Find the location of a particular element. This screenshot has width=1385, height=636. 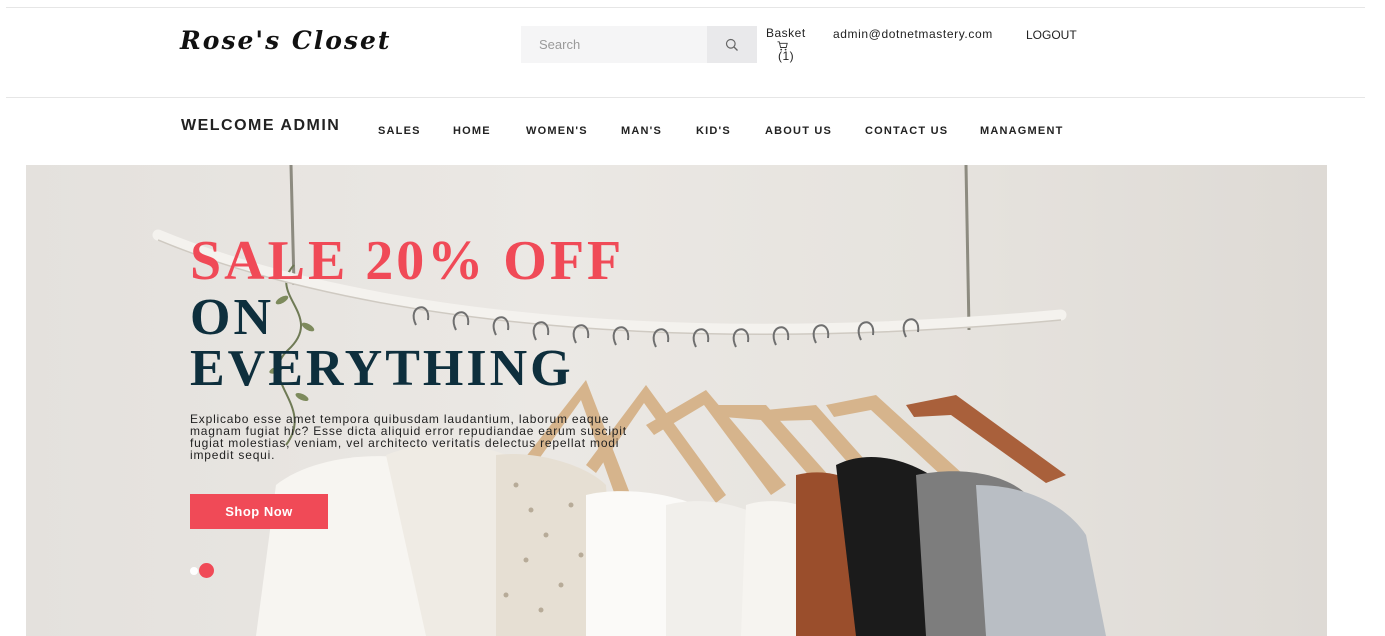

nav-item-womens: WOMEN'S is located at coordinates (557, 131).